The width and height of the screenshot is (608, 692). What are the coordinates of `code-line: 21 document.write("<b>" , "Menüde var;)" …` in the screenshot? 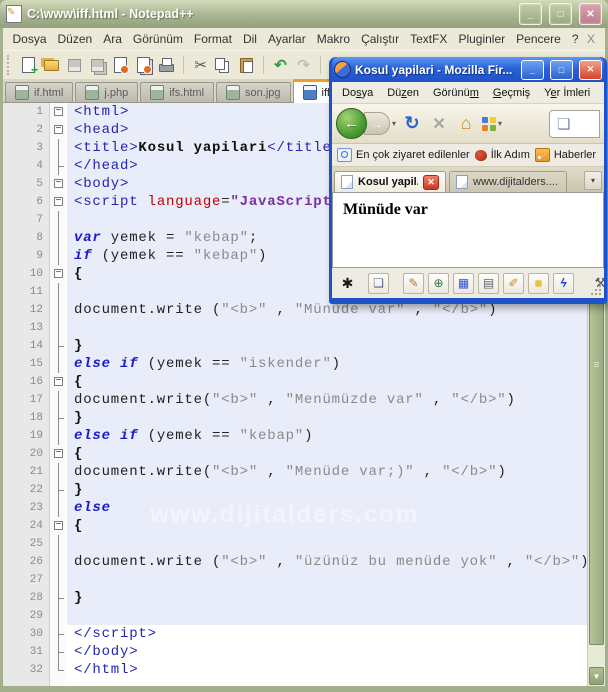 It's located at (295, 472).